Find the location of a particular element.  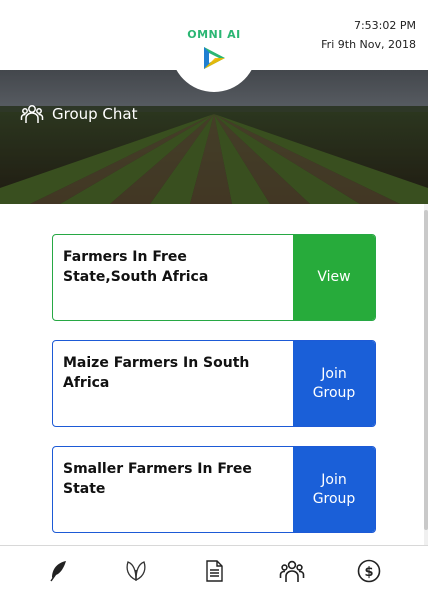

group-name: Maize Farmers In South Africa is located at coordinates (156, 373).